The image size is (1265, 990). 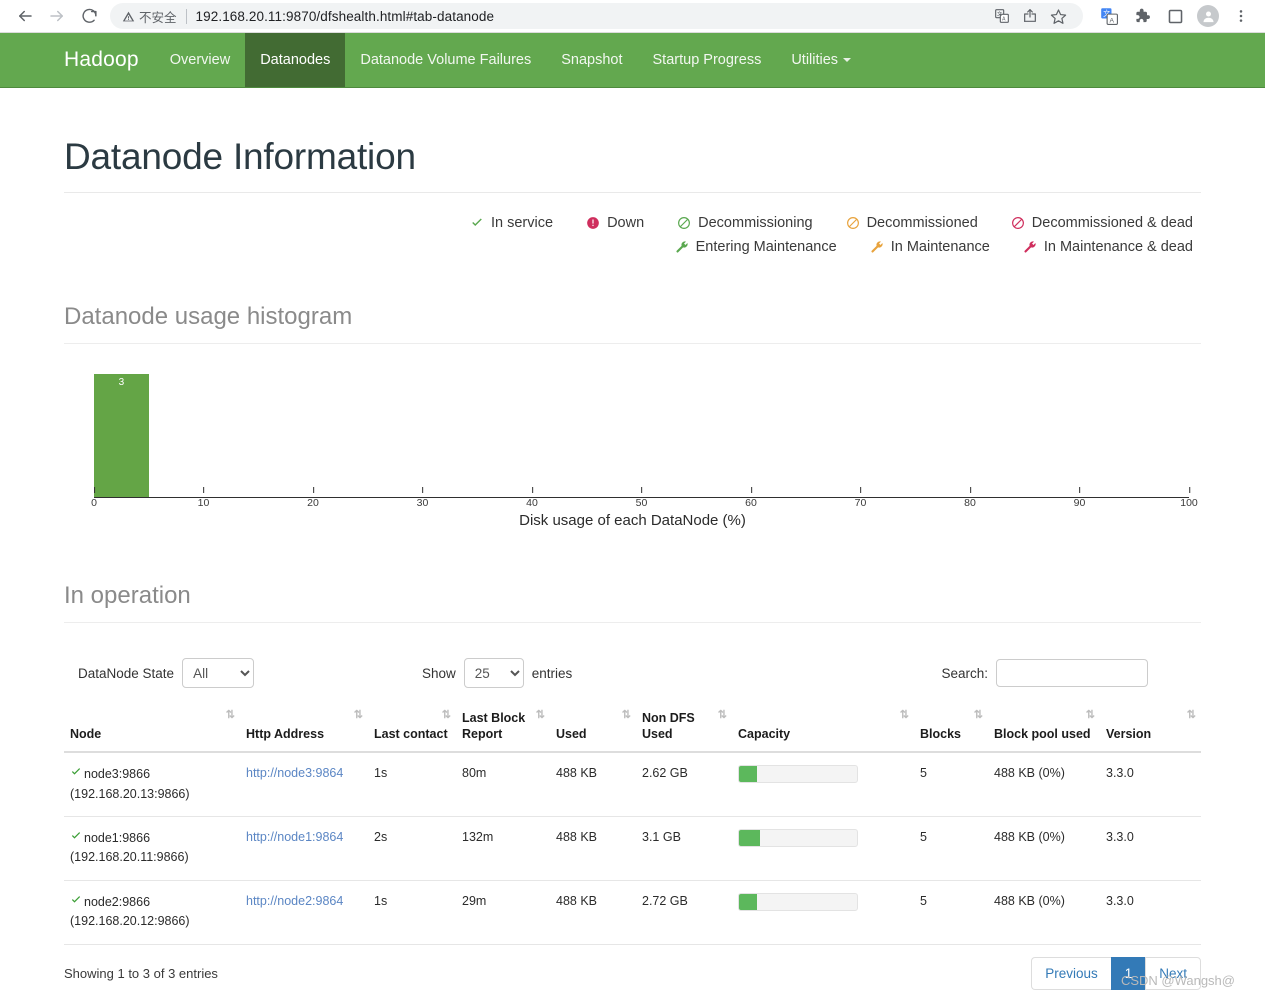 What do you see at coordinates (117, 838) in the screenshot?
I see `node-name: node1:9866` at bounding box center [117, 838].